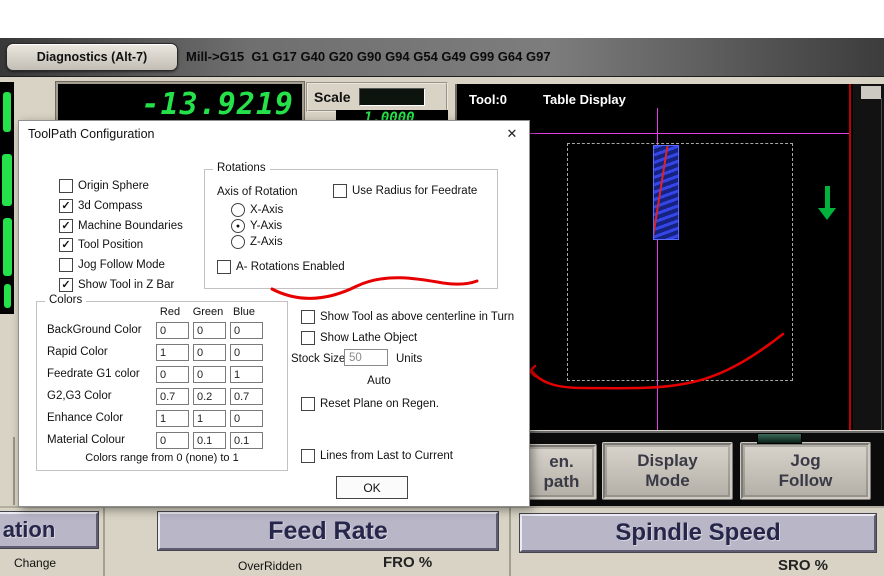 This screenshot has height=576, width=884. What do you see at coordinates (881, 264) in the screenshot?
I see `scrollbar-track` at bounding box center [881, 264].